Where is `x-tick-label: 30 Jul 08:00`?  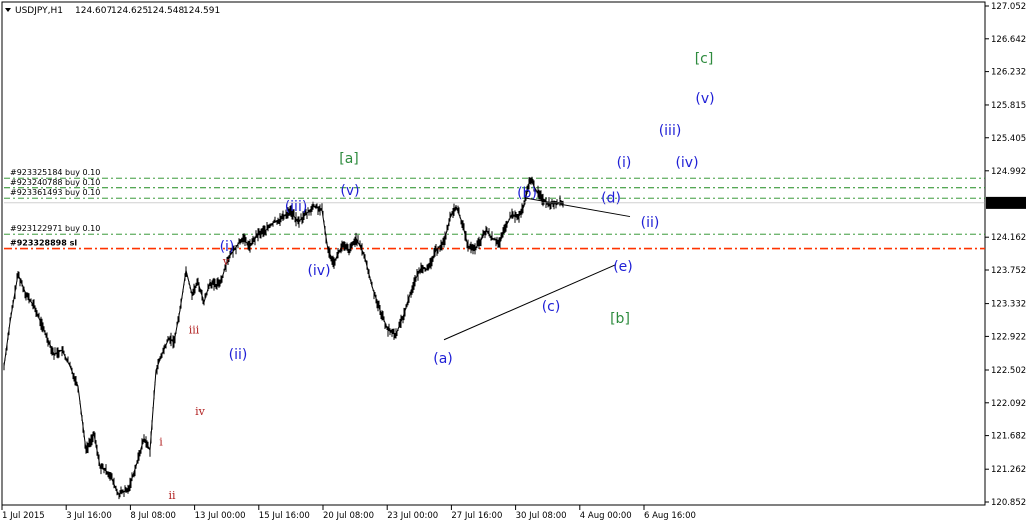
x-tick-label: 30 Jul 08:00 is located at coordinates (541, 516).